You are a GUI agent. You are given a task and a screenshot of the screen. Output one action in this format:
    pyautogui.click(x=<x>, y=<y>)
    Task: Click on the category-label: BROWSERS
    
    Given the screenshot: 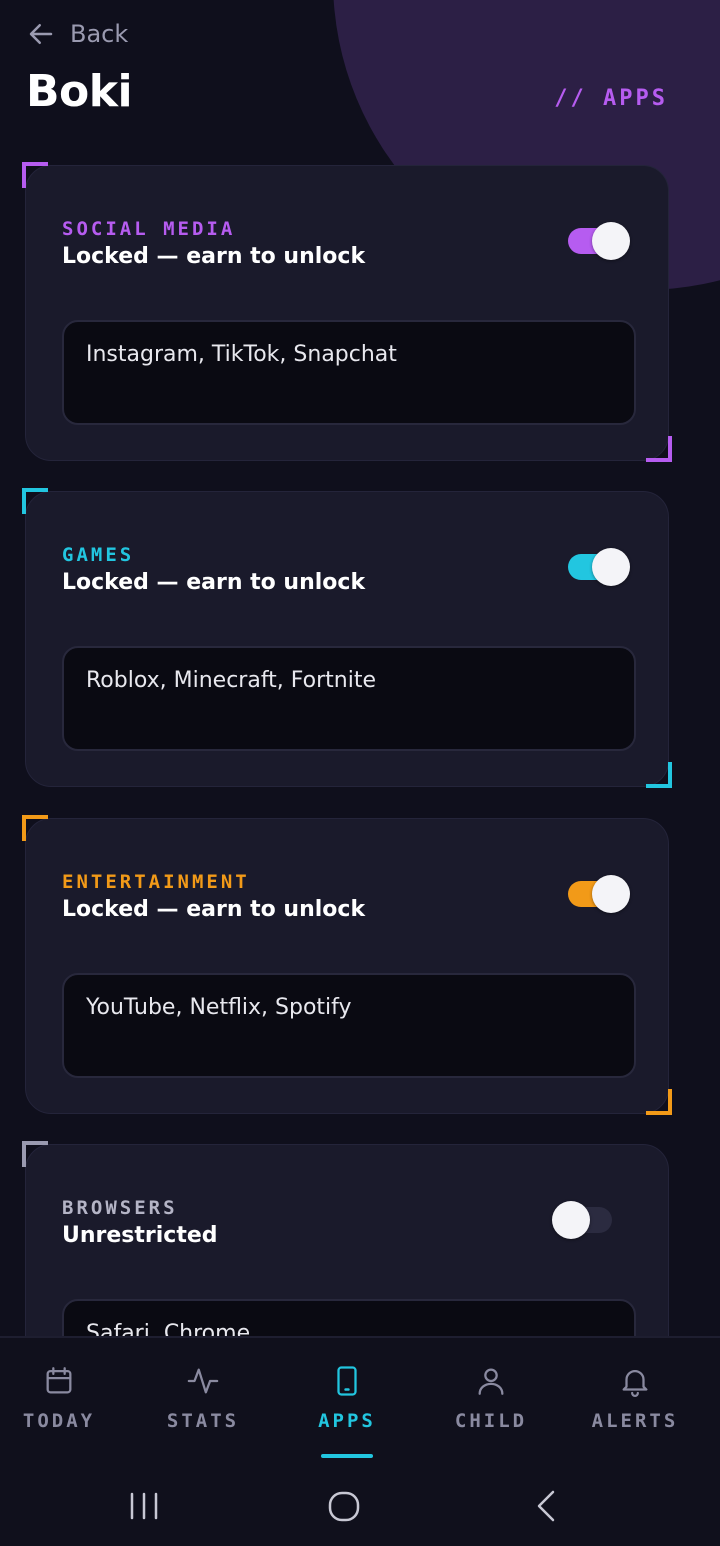 What is the action you would take?
    pyautogui.click(x=120, y=1208)
    